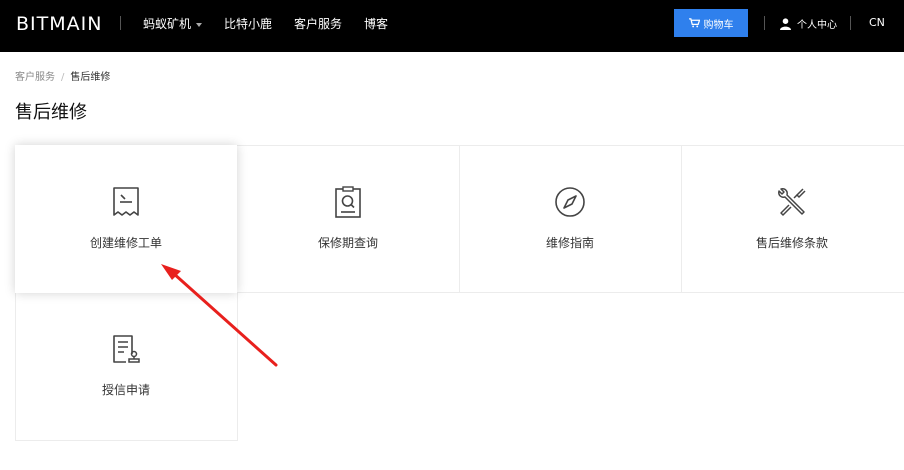  Describe the element at coordinates (817, 25) in the screenshot. I see `user-center-label: 个人中心` at that location.